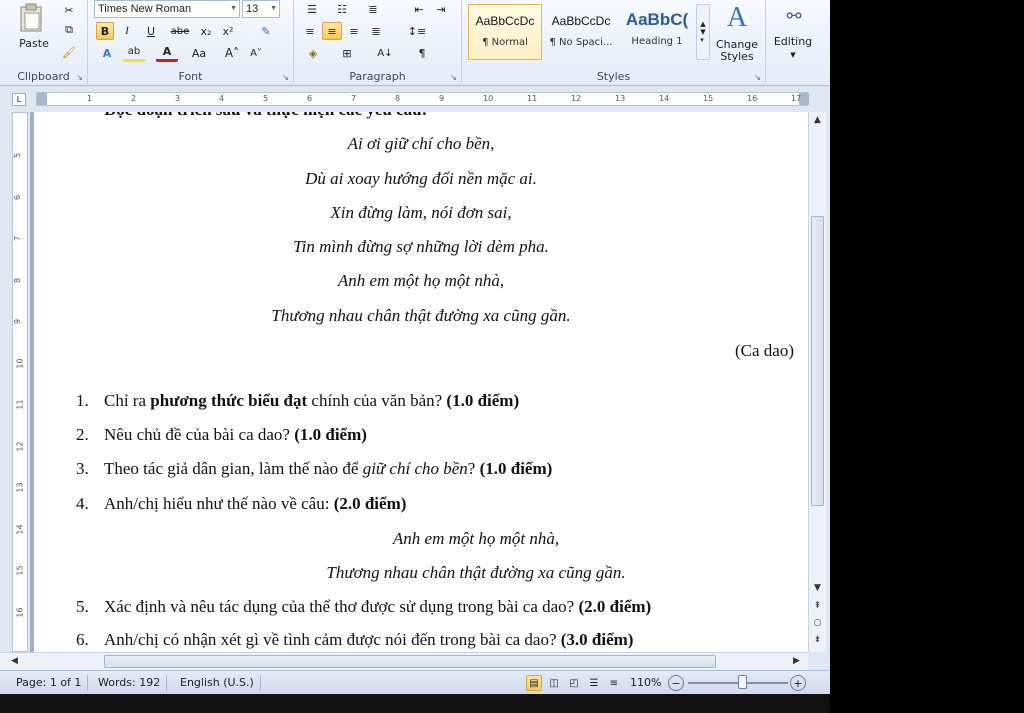  I want to click on question-text: Theo tác giả dân gian, làm thế nào để, so click(233, 468).